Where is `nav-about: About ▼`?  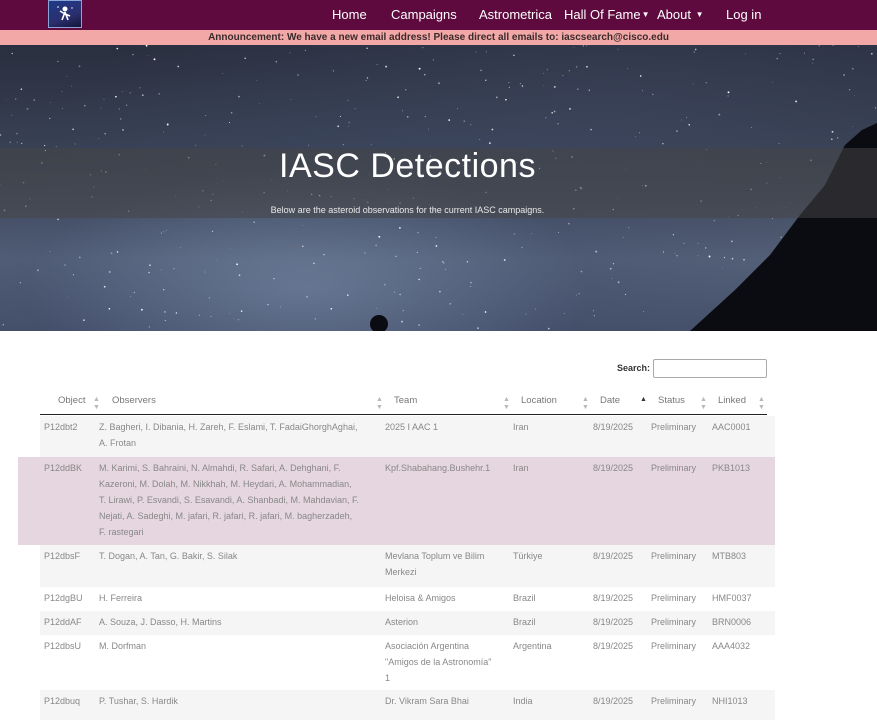
nav-about: About ▼ is located at coordinates (680, 15).